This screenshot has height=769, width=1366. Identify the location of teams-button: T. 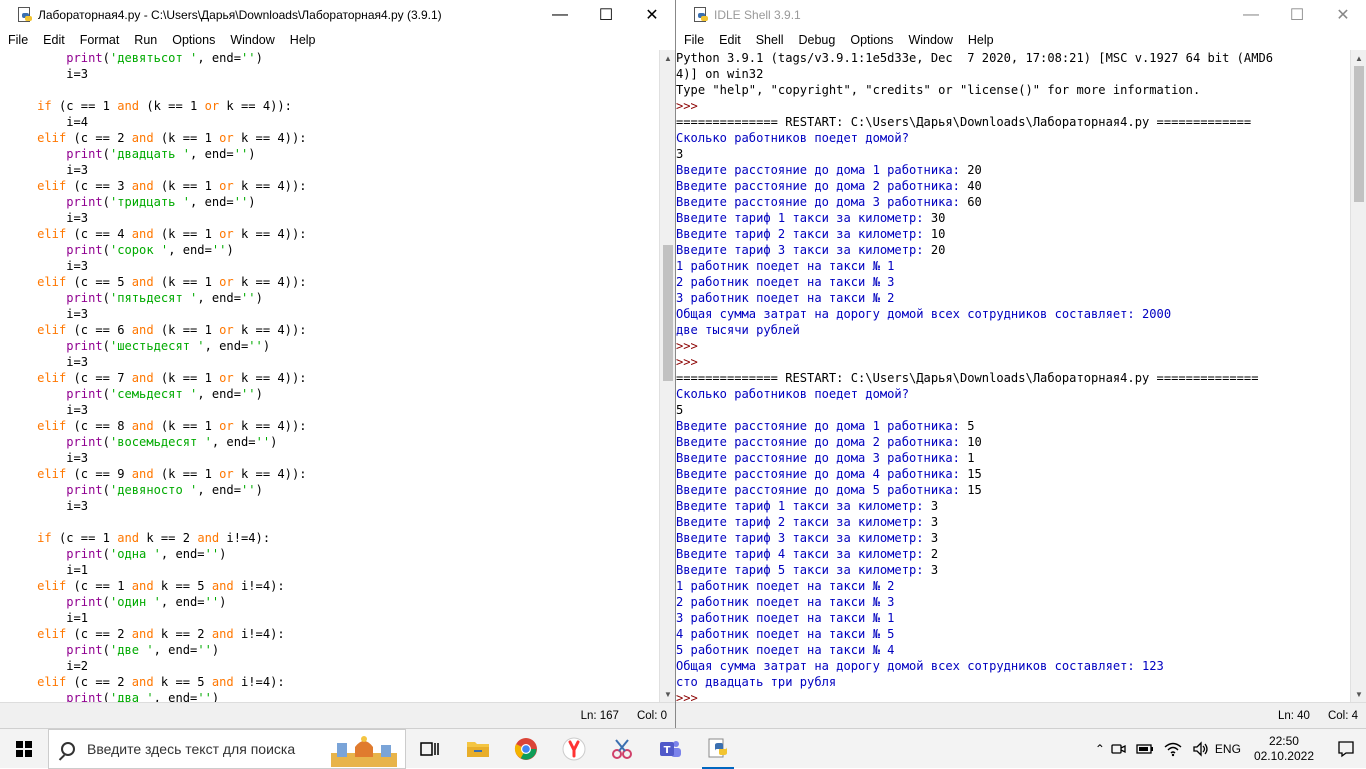
(670, 749).